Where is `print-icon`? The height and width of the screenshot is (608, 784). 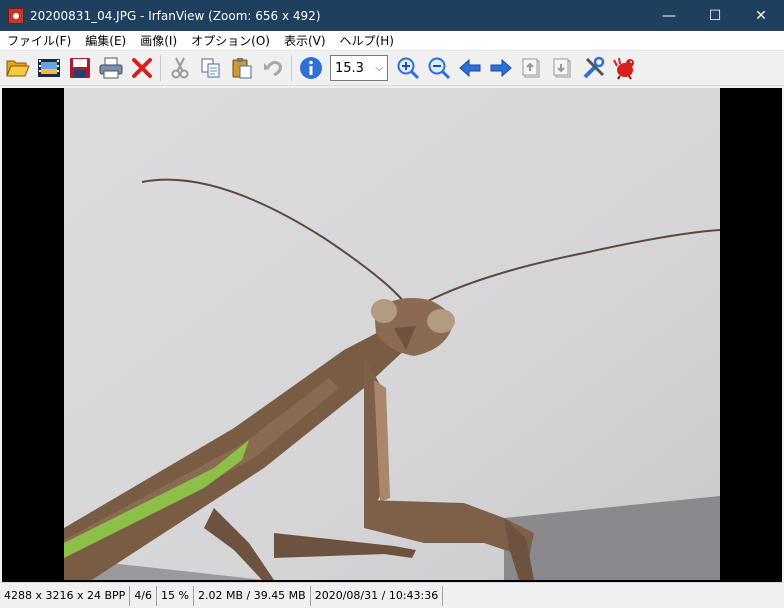
print-icon is located at coordinates (110, 68).